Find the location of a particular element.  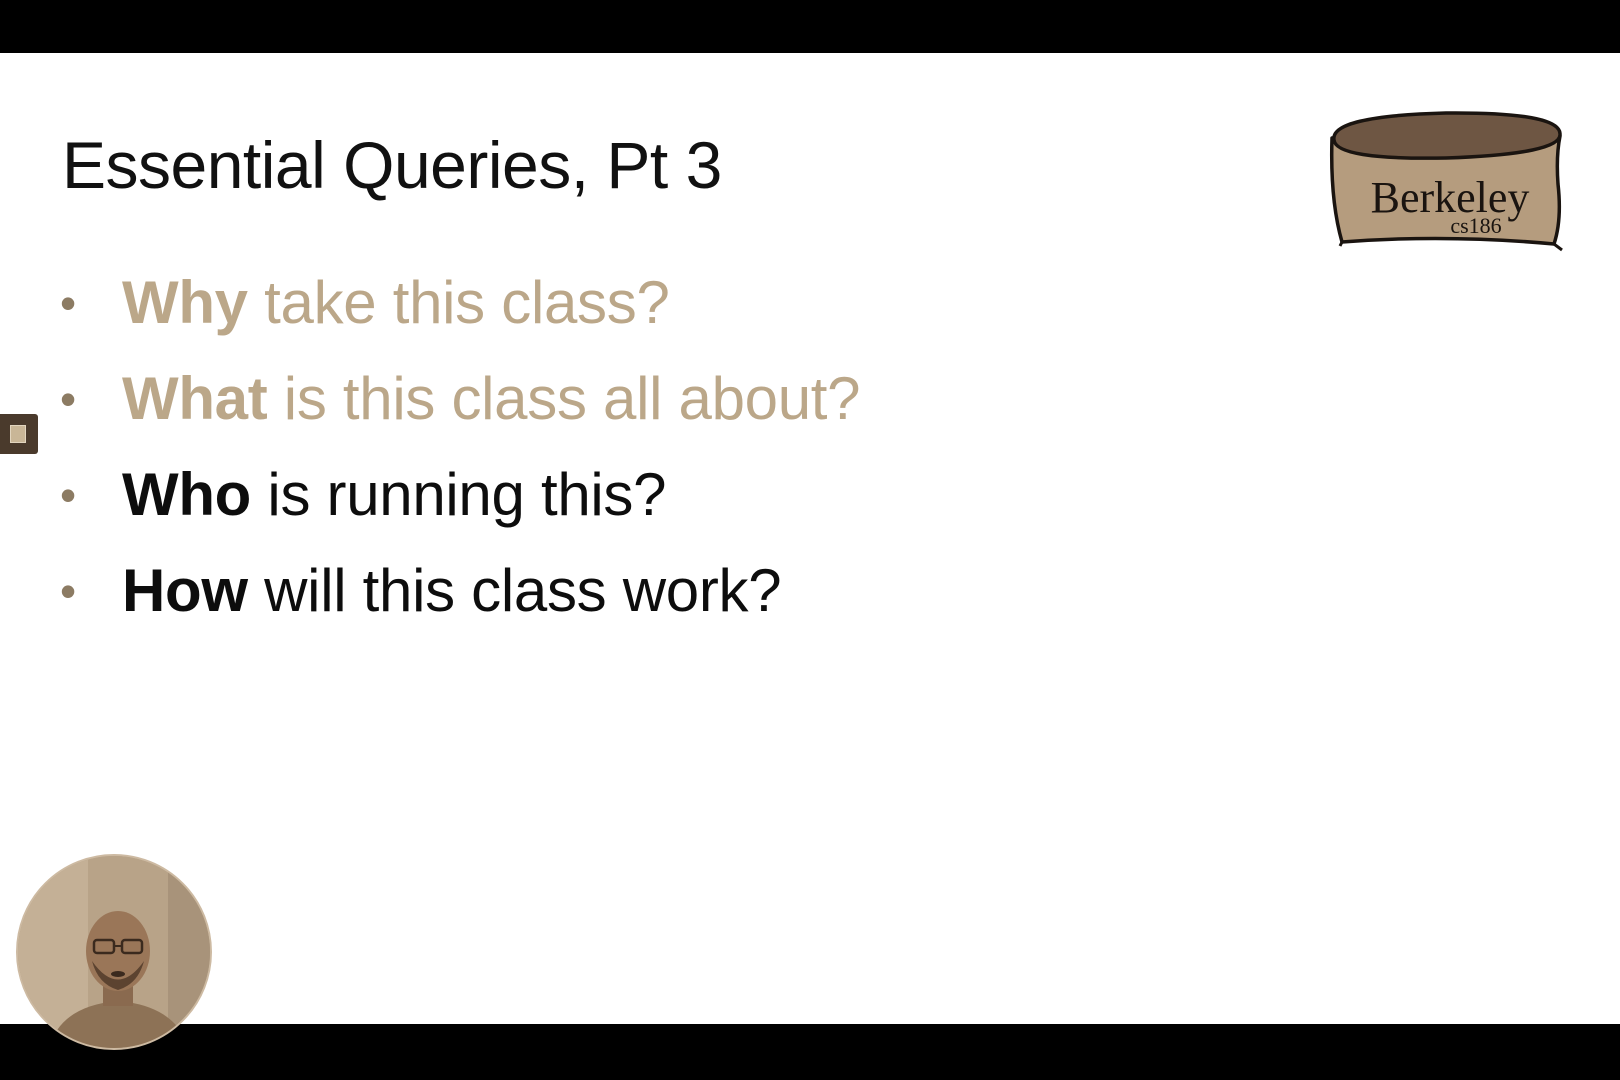

bullet-rest: is this class all about? is located at coordinates (564, 398).